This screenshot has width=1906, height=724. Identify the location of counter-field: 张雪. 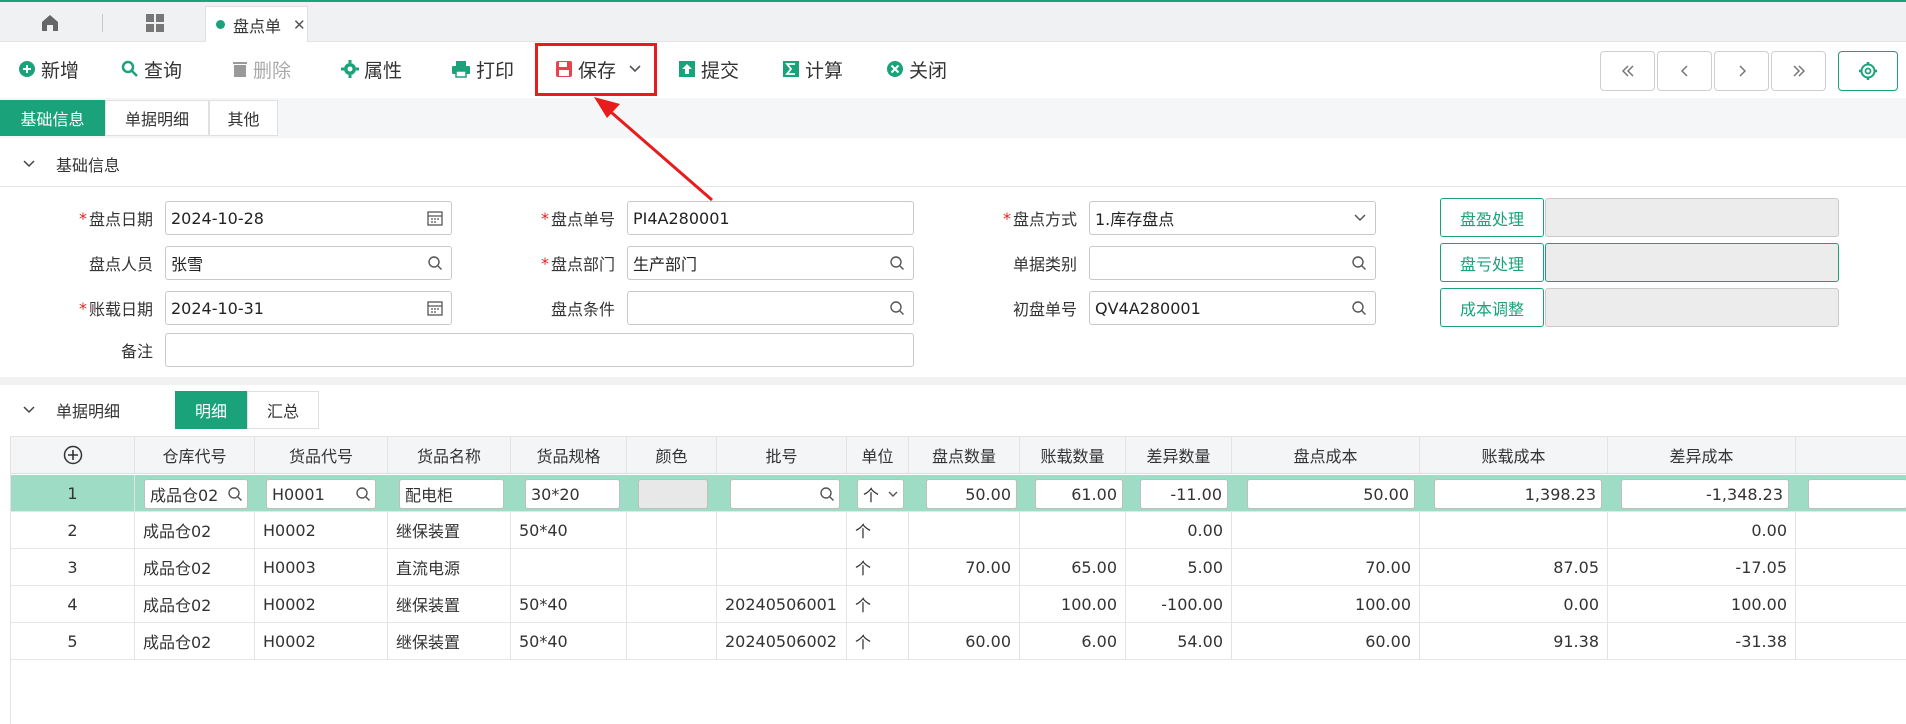
(308, 263).